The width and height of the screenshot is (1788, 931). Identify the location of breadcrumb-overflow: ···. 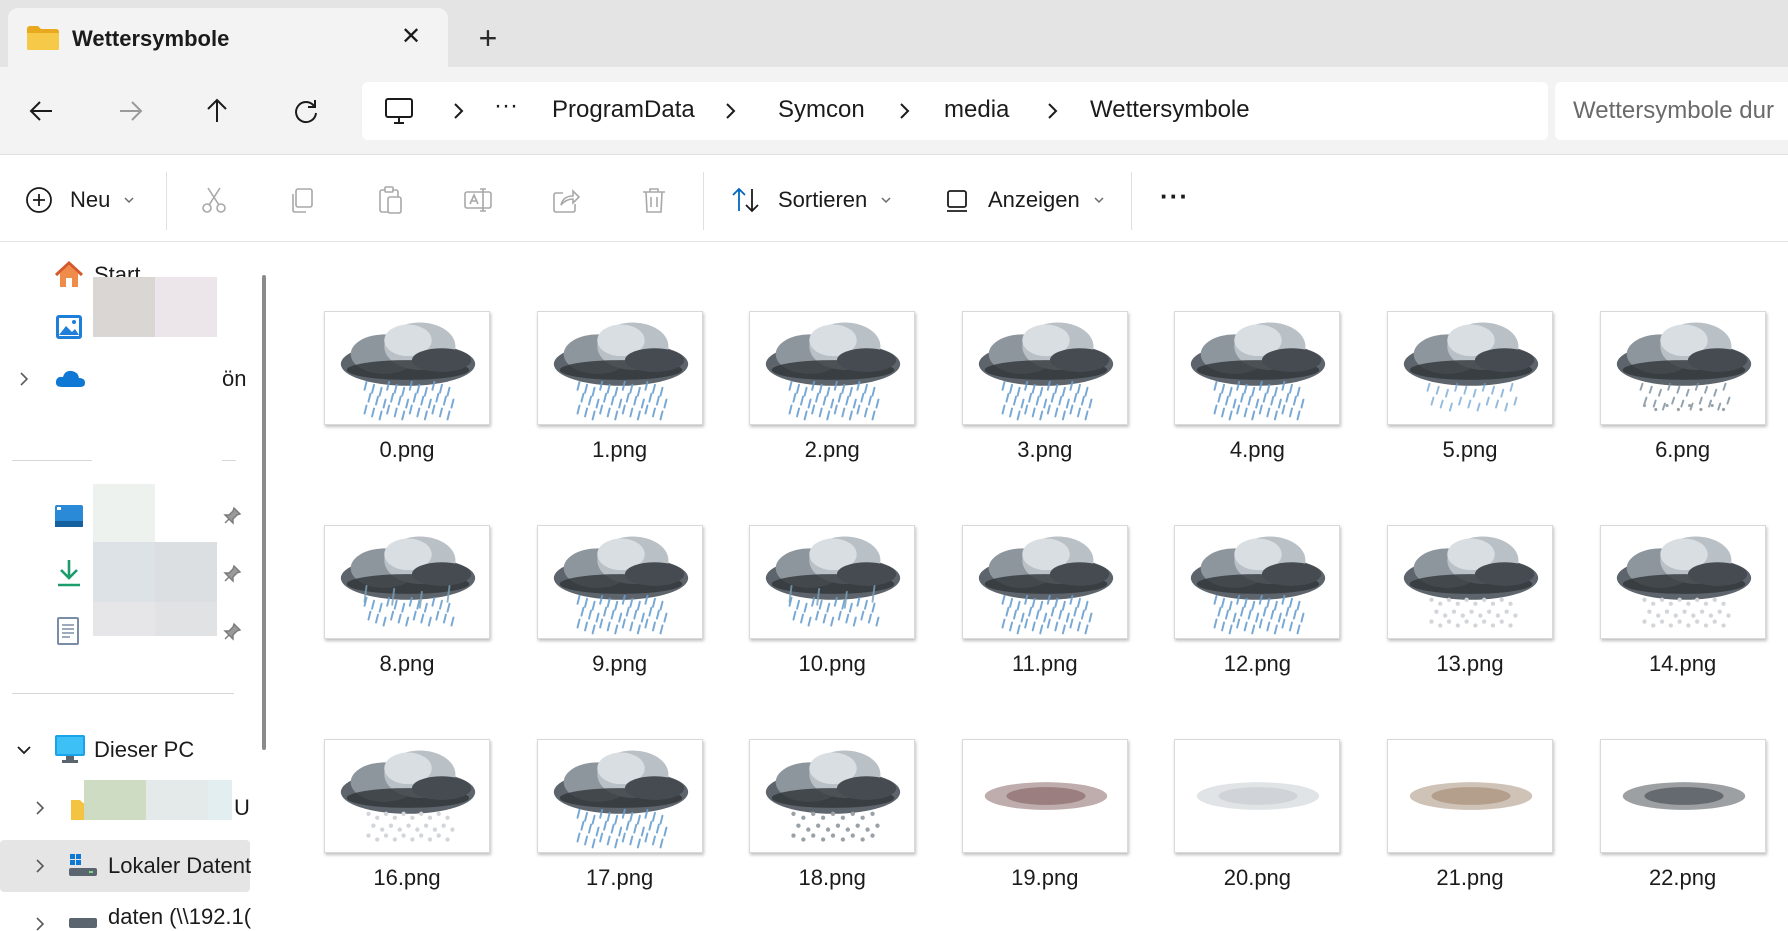
(506, 106).